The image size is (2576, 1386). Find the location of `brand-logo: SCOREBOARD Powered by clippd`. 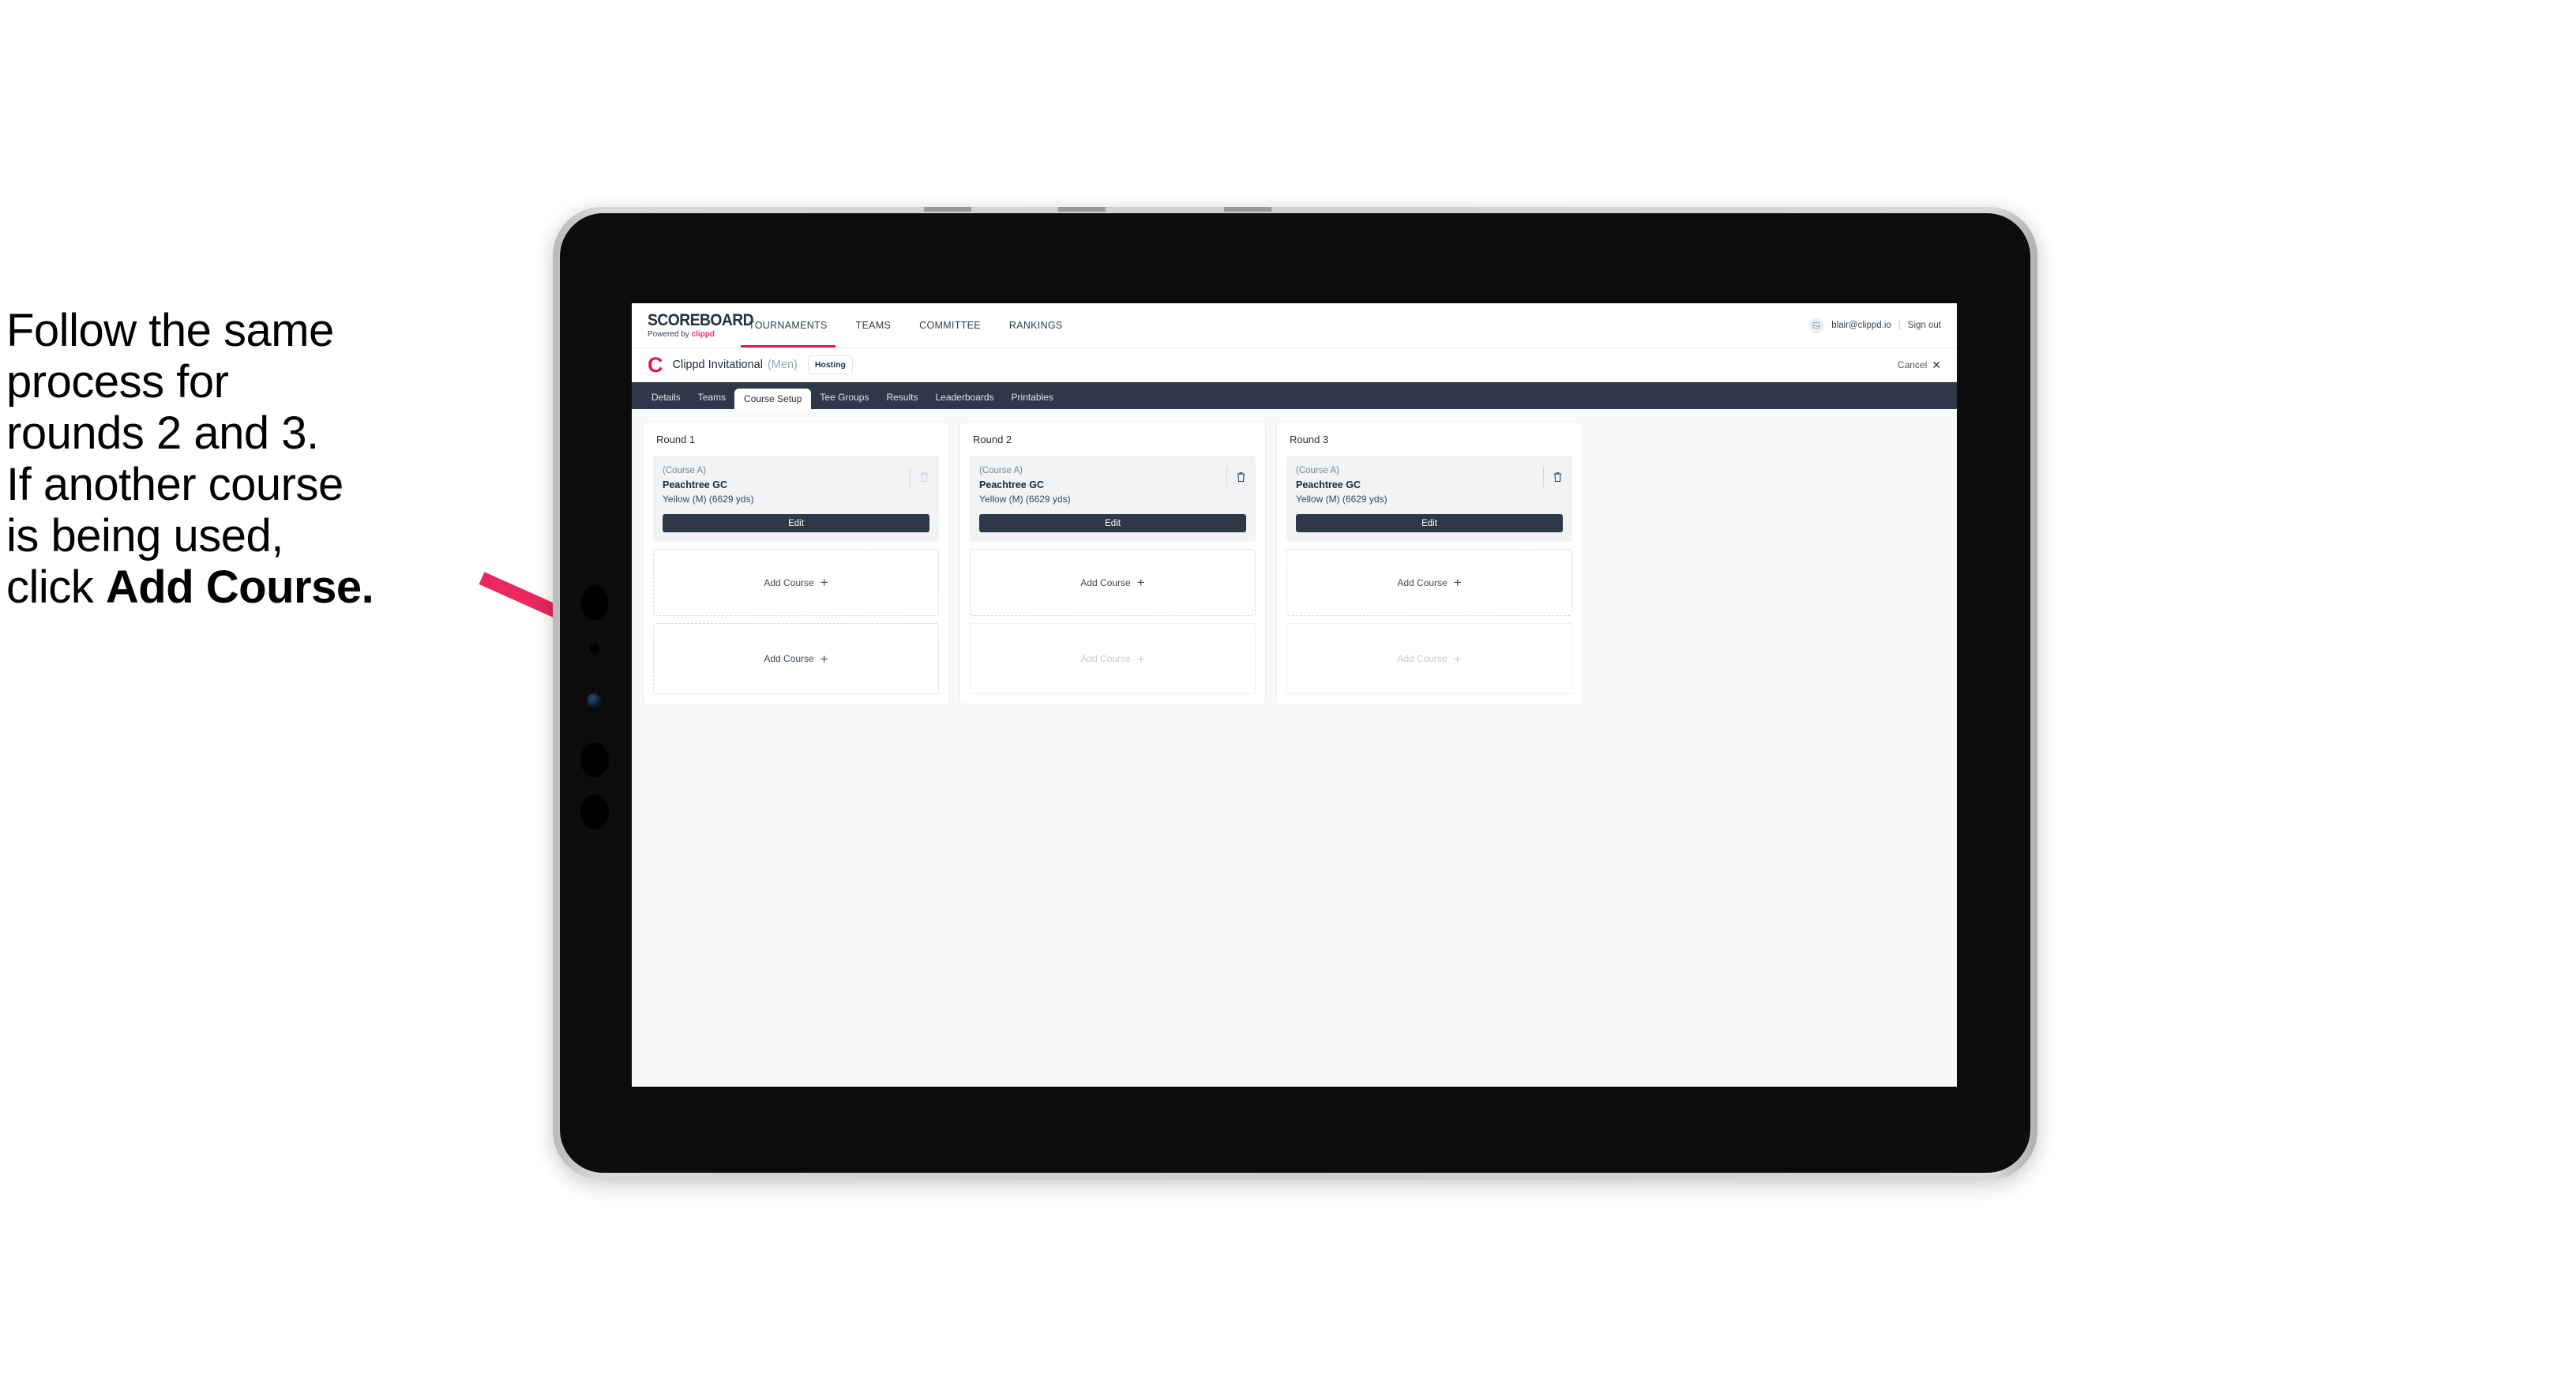

brand-logo: SCOREBOARD Powered by clippd is located at coordinates (693, 325).